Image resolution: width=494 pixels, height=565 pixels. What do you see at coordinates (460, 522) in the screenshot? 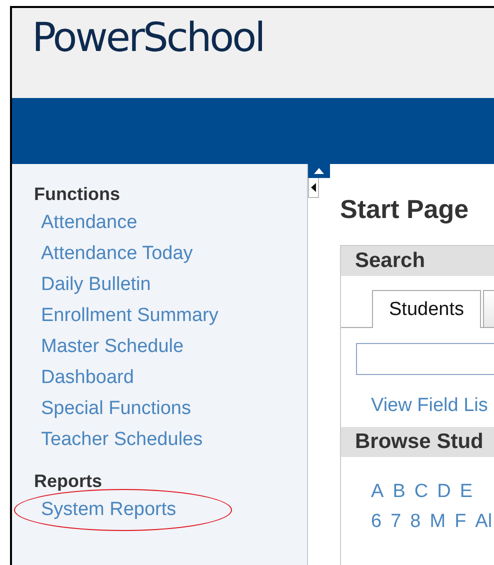
I see `letter-link: F` at bounding box center [460, 522].